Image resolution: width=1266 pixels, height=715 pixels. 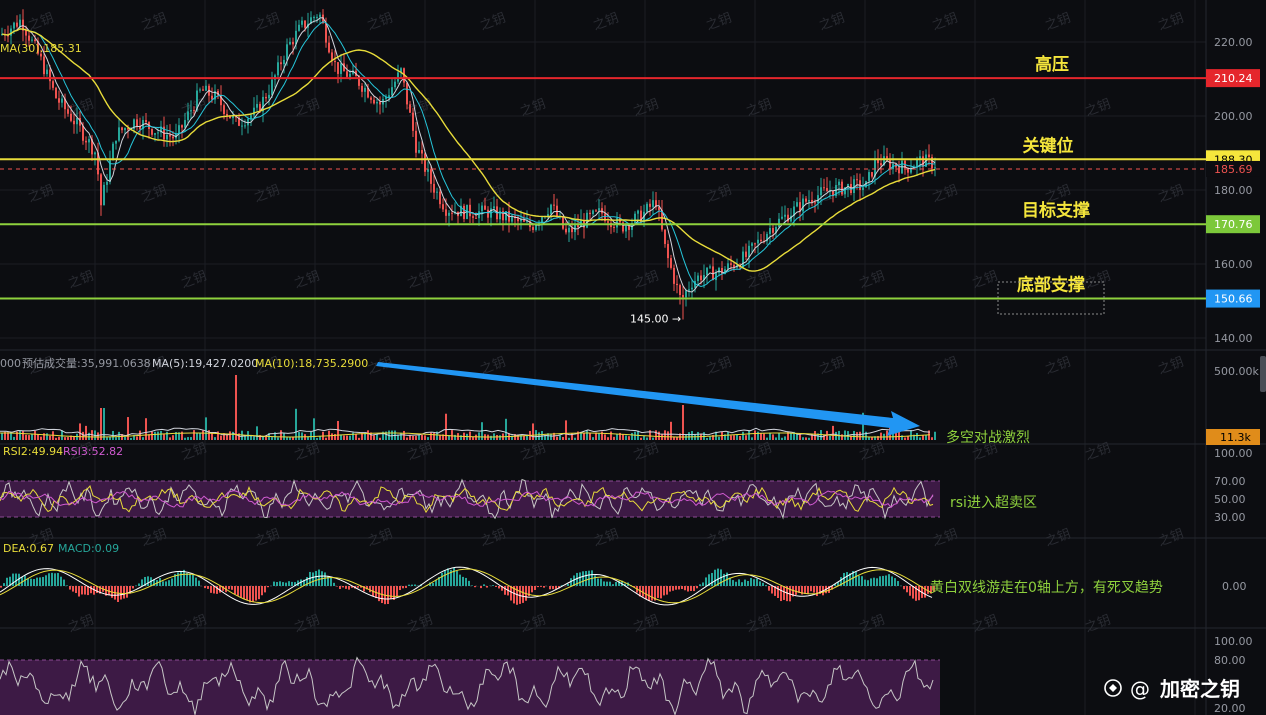 I want to click on price-tick: 200.00, so click(x=1233, y=116).